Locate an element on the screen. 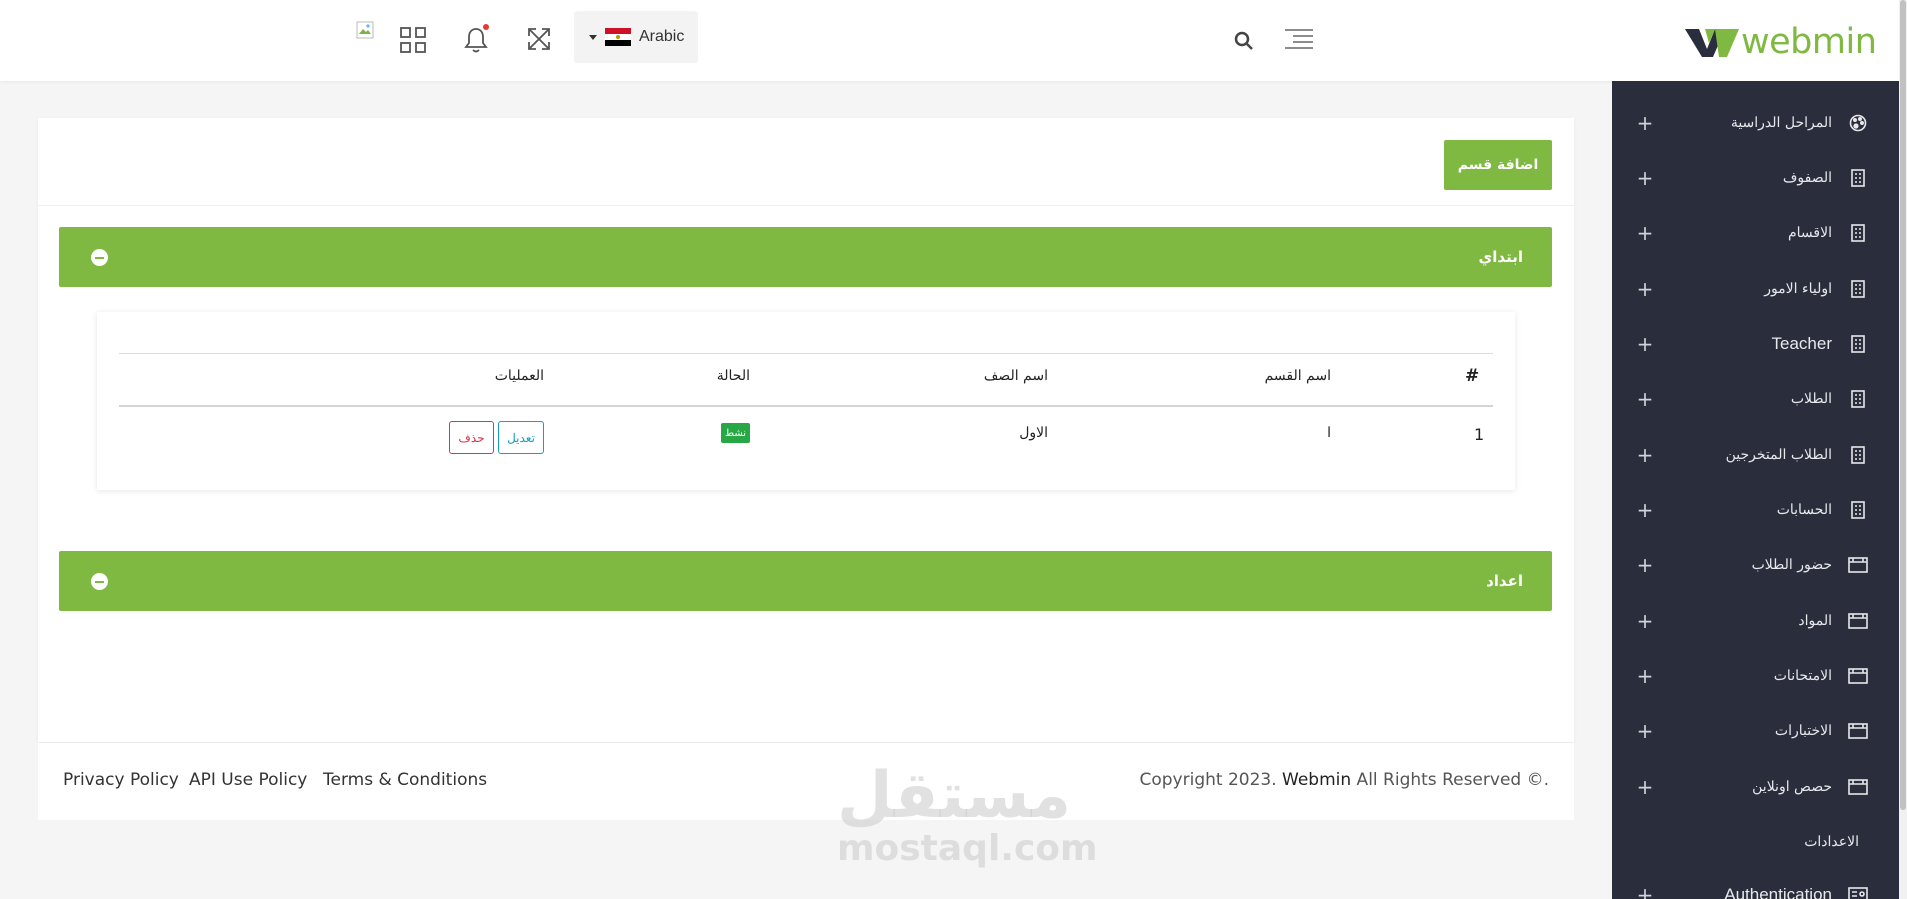 Image resolution: width=1907 pixels, height=899 pixels. notification-bell-icon is located at coordinates (476, 40).